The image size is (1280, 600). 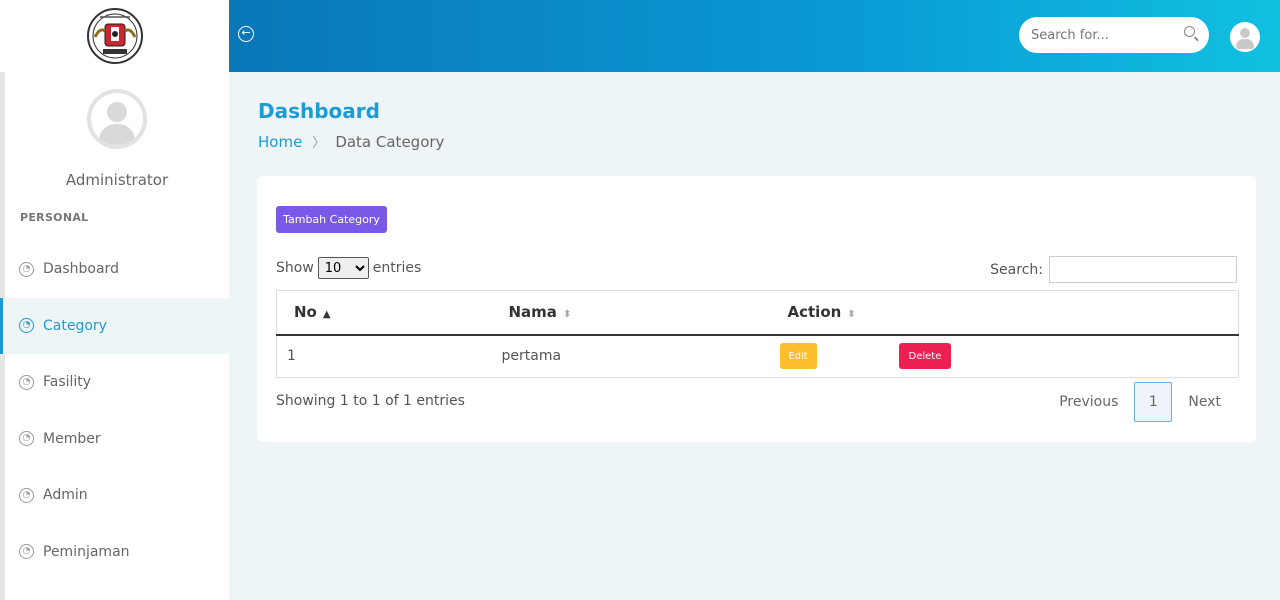 I want to click on sidebar-item-peminjaman: ◔ Peminjaman, so click(x=117, y=552).